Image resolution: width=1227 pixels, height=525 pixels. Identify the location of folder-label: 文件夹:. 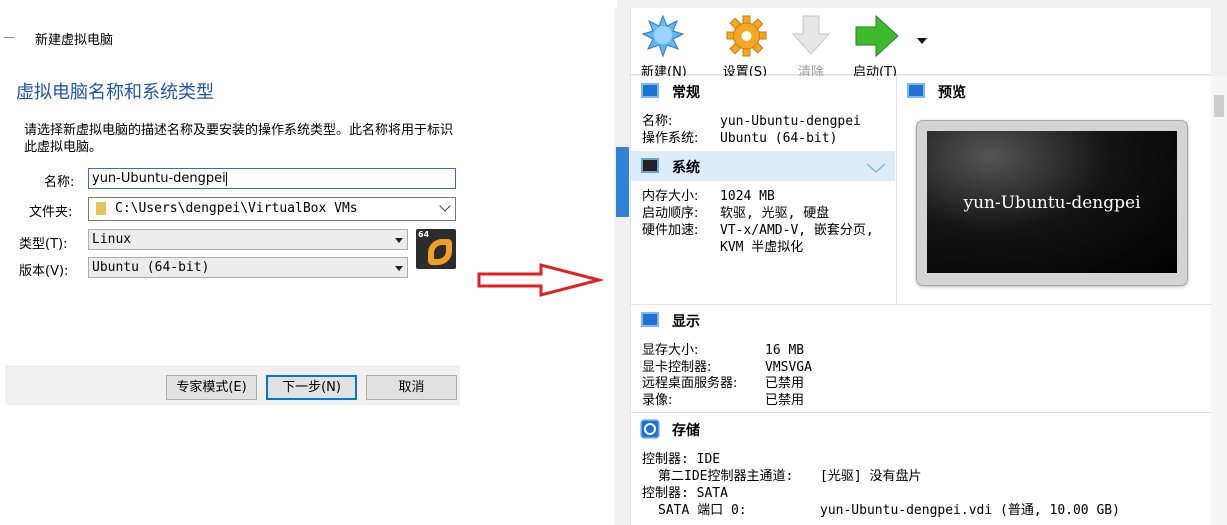
(51, 212).